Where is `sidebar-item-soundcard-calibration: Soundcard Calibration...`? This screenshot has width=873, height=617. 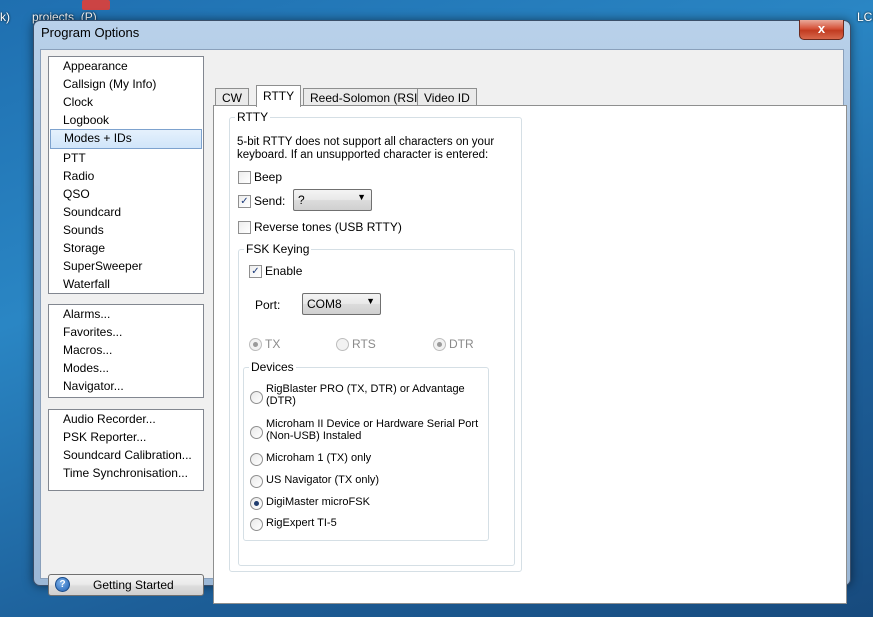
sidebar-item-soundcard-calibration: Soundcard Calibration... is located at coordinates (126, 455).